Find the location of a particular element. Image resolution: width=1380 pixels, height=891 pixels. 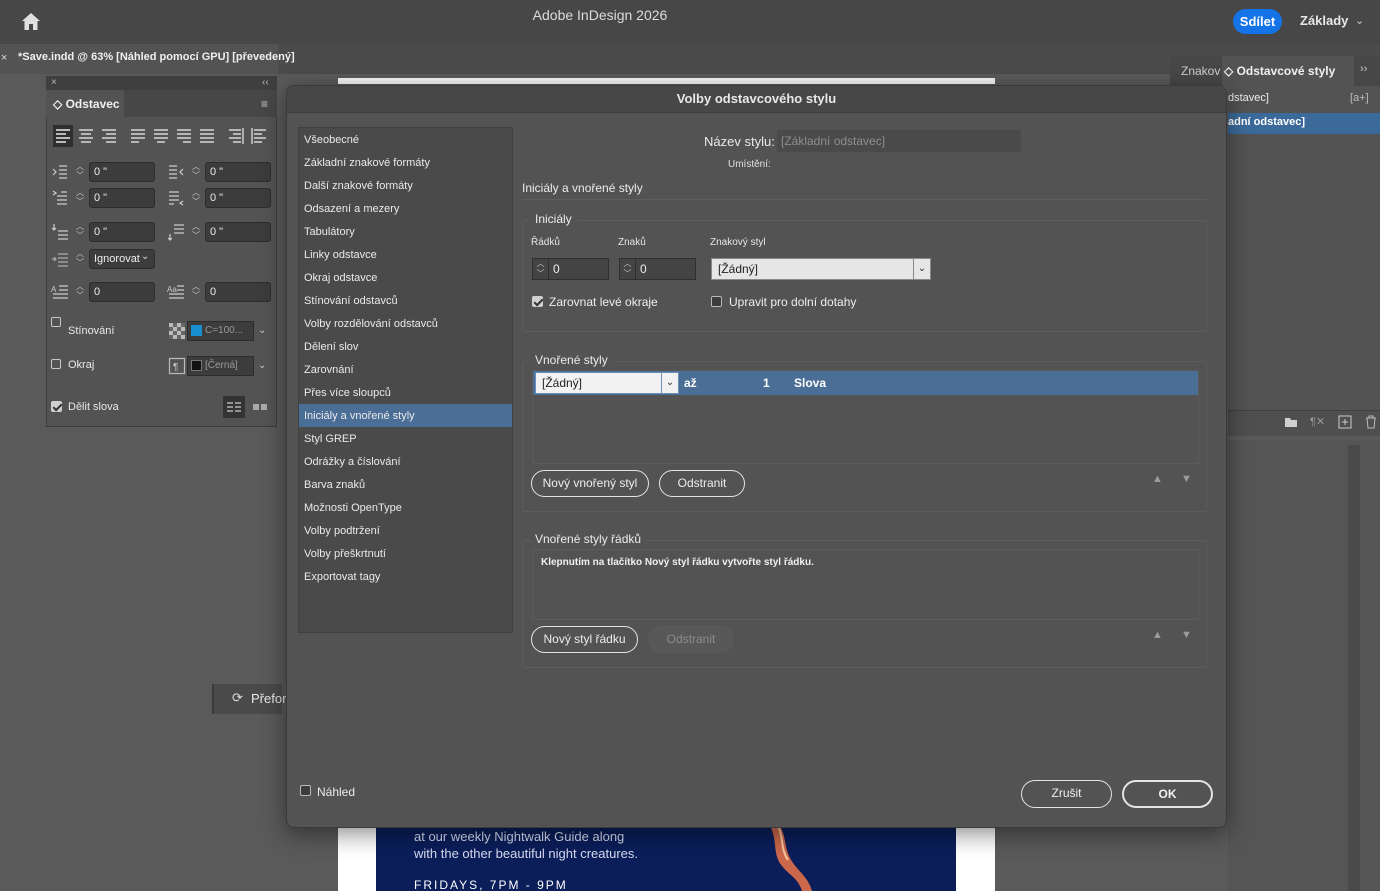

justify-all-icon is located at coordinates (207, 136).